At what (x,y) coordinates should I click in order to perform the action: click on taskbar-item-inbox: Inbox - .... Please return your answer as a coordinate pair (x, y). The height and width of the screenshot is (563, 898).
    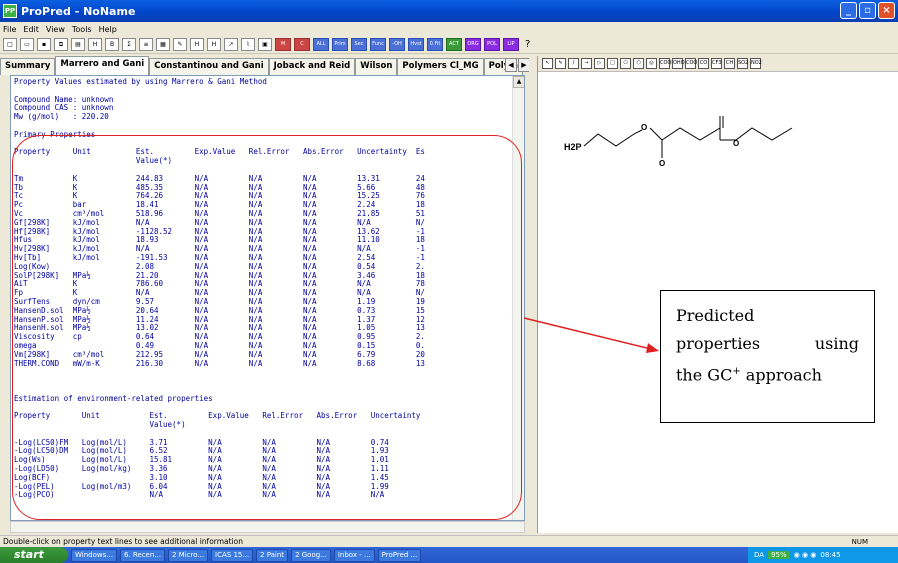
    Looking at the image, I should click on (354, 555).